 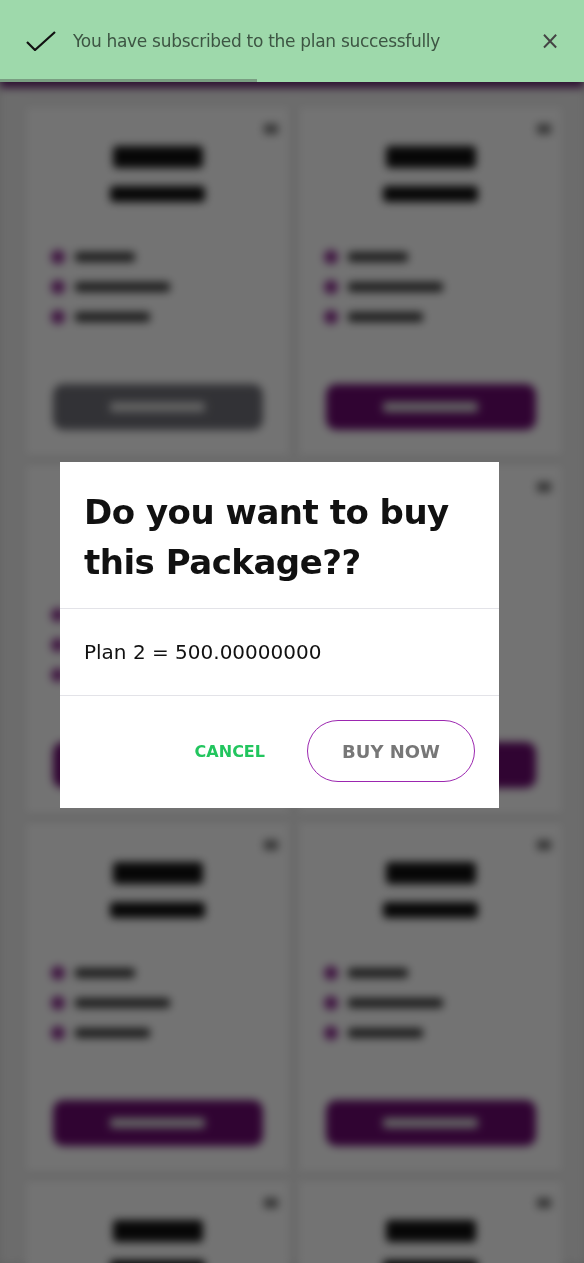 What do you see at coordinates (279, 535) in the screenshot?
I see `dialog-title: Do you want to buy this Package??` at bounding box center [279, 535].